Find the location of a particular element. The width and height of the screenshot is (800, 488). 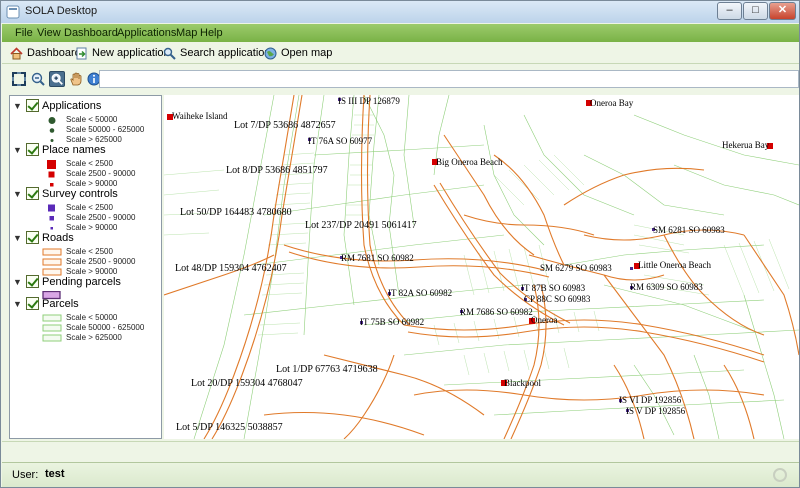

layer-header: ▼ Pending parcels is located at coordinates (85, 282).